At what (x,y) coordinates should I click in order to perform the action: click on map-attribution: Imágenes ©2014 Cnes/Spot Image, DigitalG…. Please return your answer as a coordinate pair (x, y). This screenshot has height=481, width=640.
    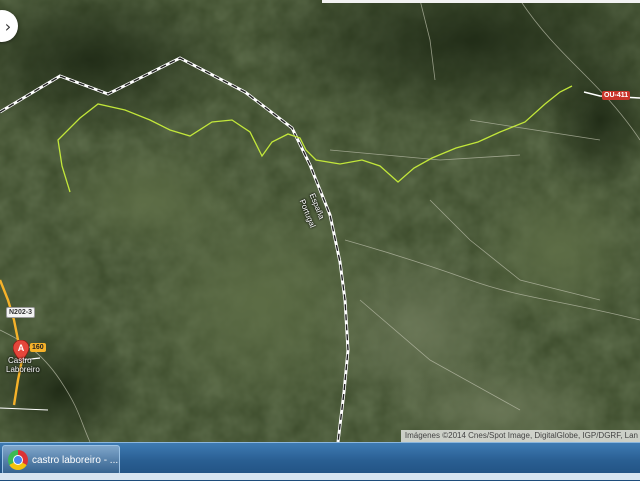
    Looking at the image, I should click on (520, 436).